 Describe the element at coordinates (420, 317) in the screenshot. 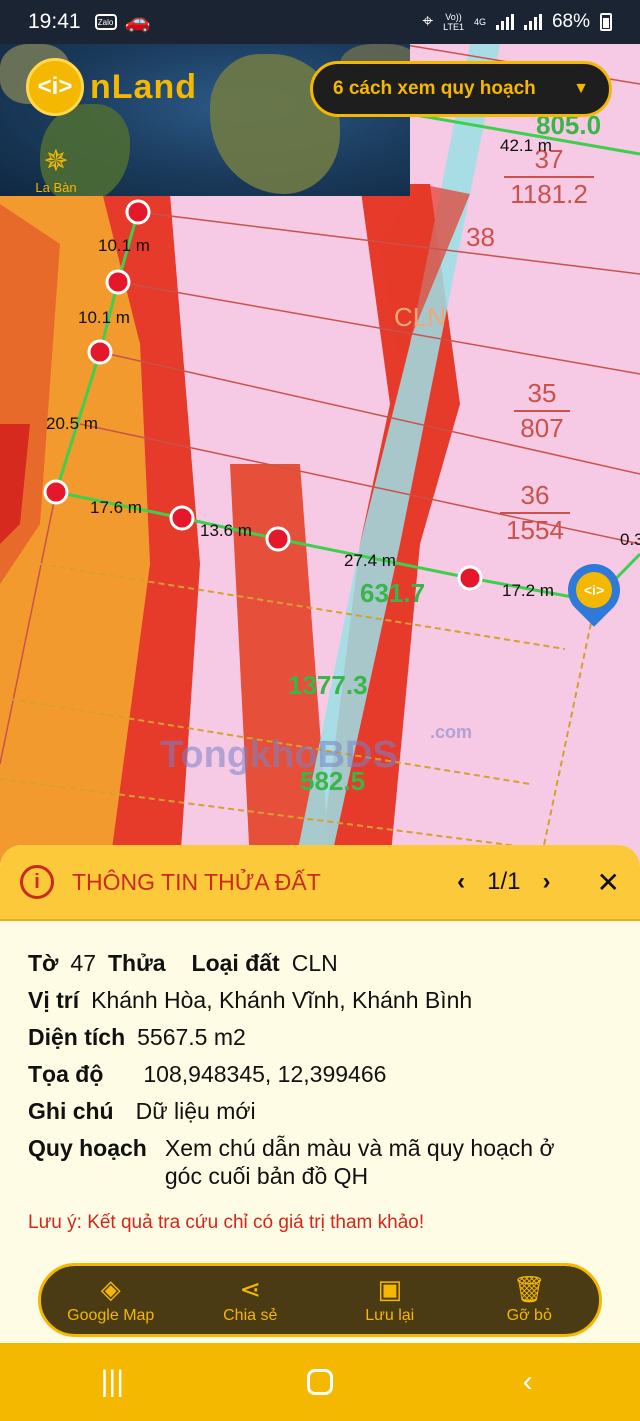

I see `land-type-label: CLN` at that location.